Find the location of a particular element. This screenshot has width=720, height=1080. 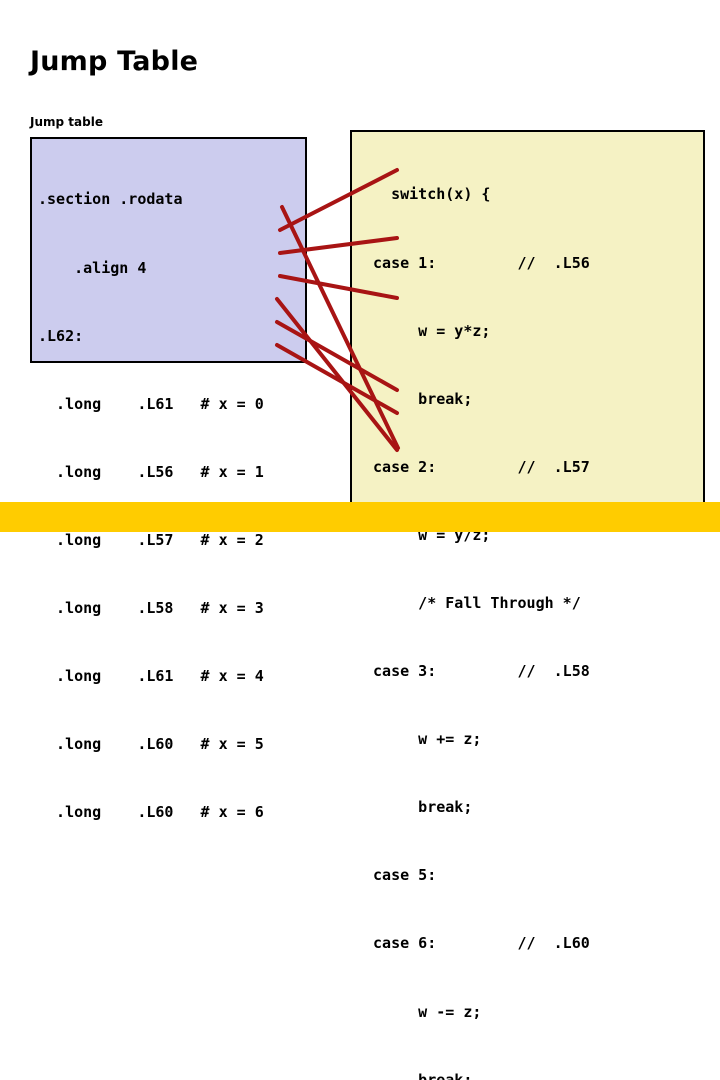

c-line: case 3: // .L58 is located at coordinates (477, 671).